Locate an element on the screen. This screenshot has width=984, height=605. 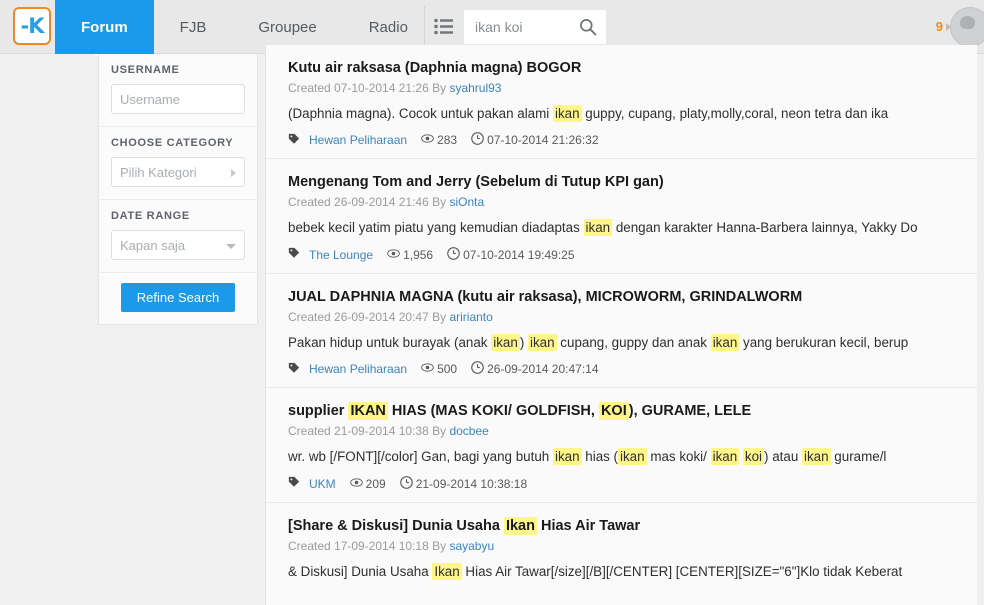
result-meta-row: UKM 209 21-09-2014 10:38:18 is located at coordinates (621, 483).